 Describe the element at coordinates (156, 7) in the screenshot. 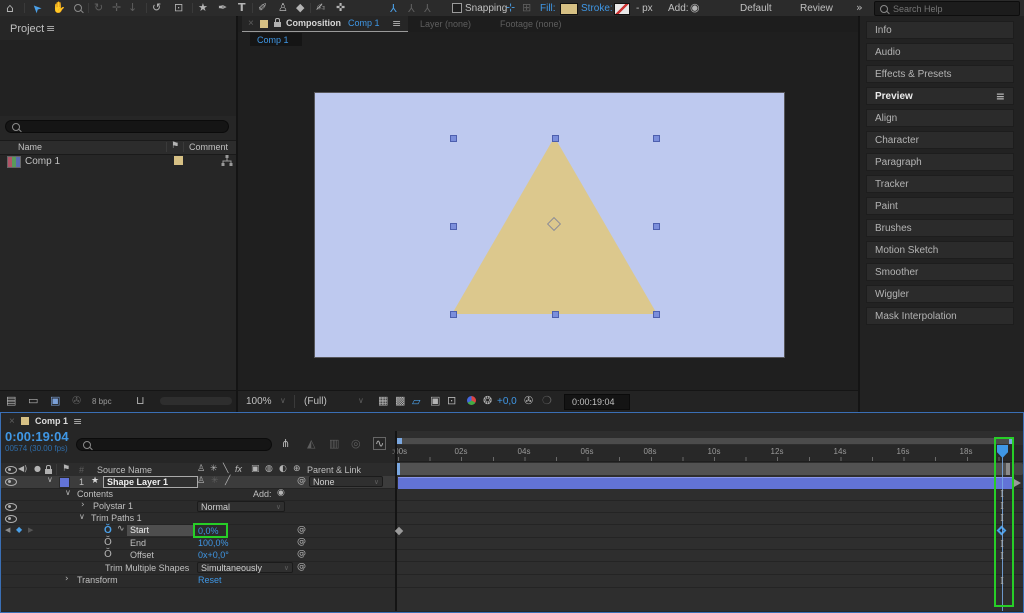

I see `rotation-tool-icon: ↺` at that location.